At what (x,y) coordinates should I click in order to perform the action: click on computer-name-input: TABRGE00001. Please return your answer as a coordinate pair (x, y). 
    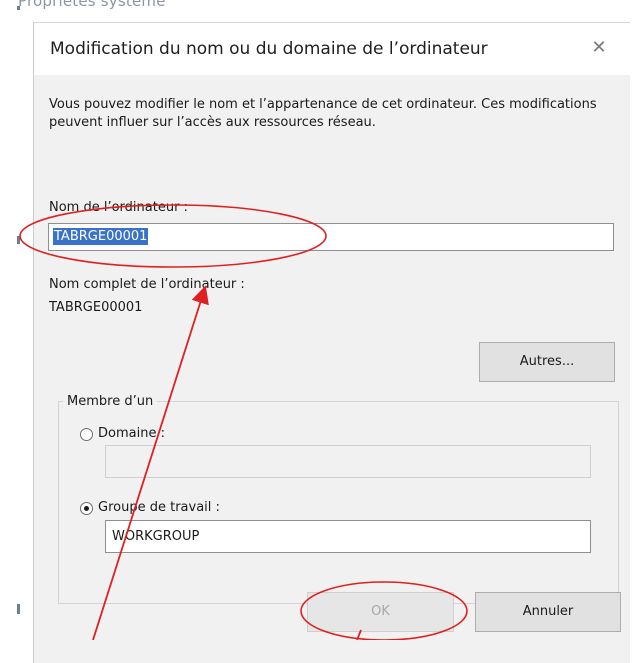
    Looking at the image, I should click on (331, 237).